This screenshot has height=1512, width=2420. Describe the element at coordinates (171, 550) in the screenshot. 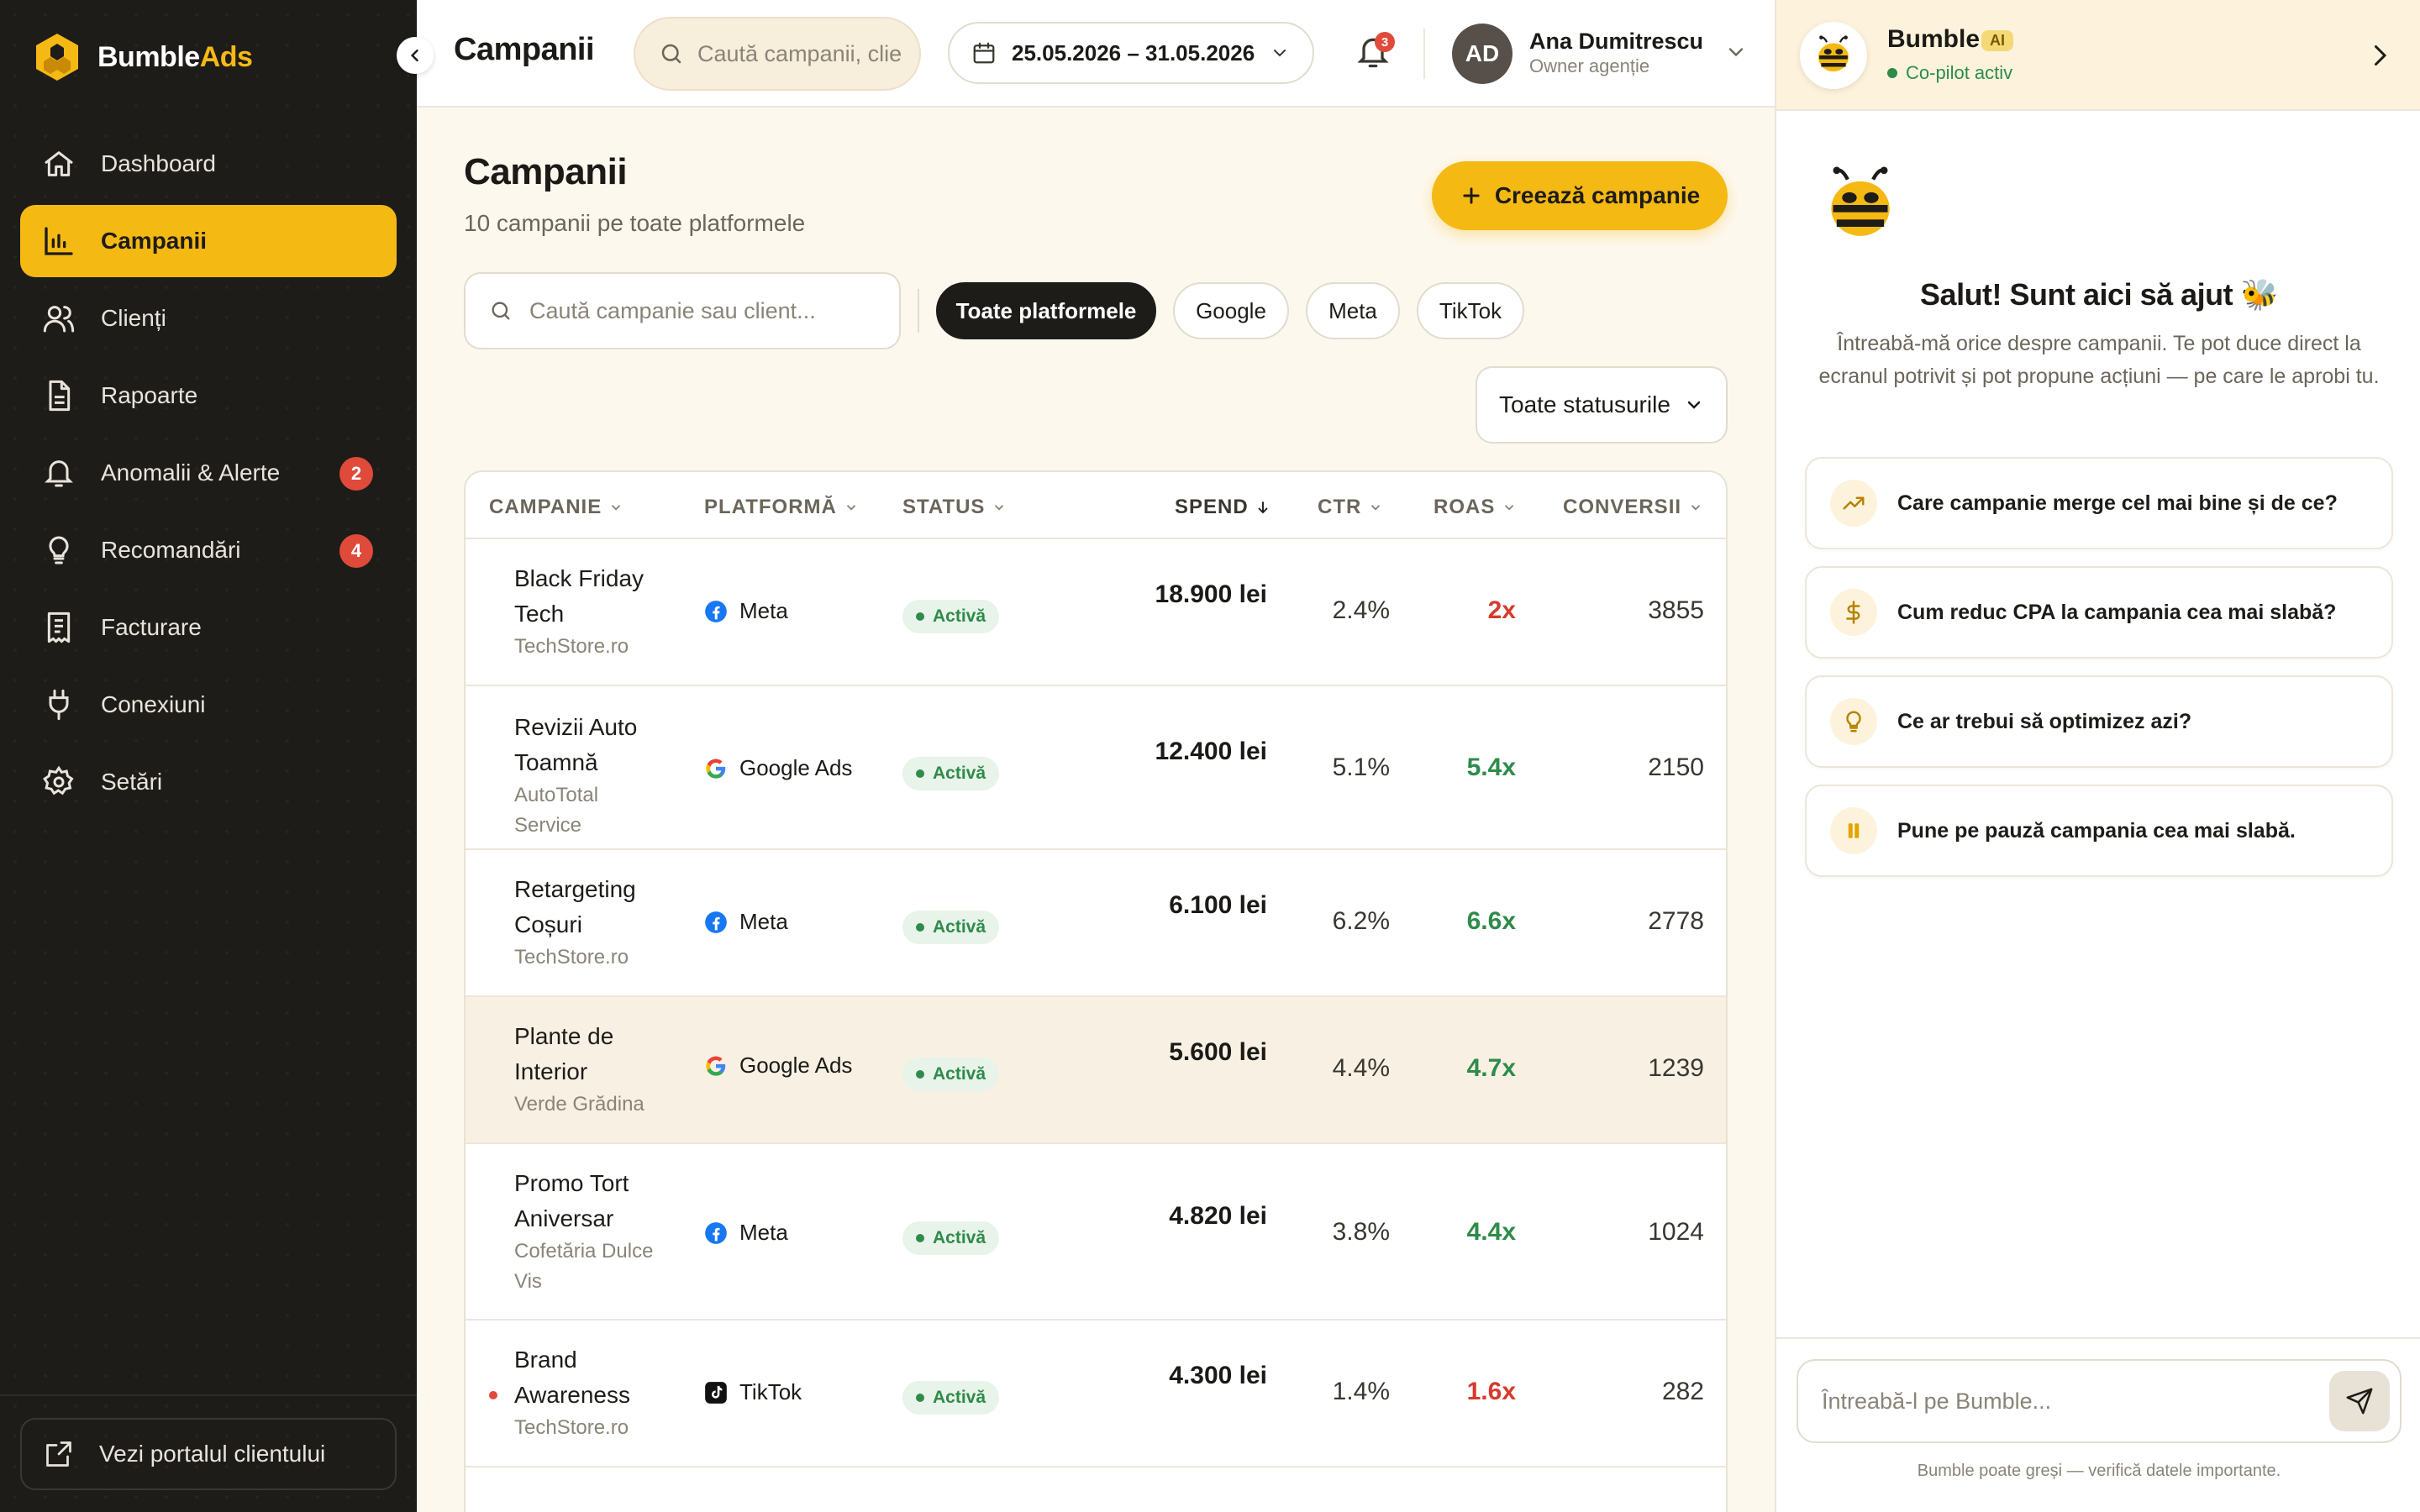

I see `sidebar-item-label: Recomandări` at that location.